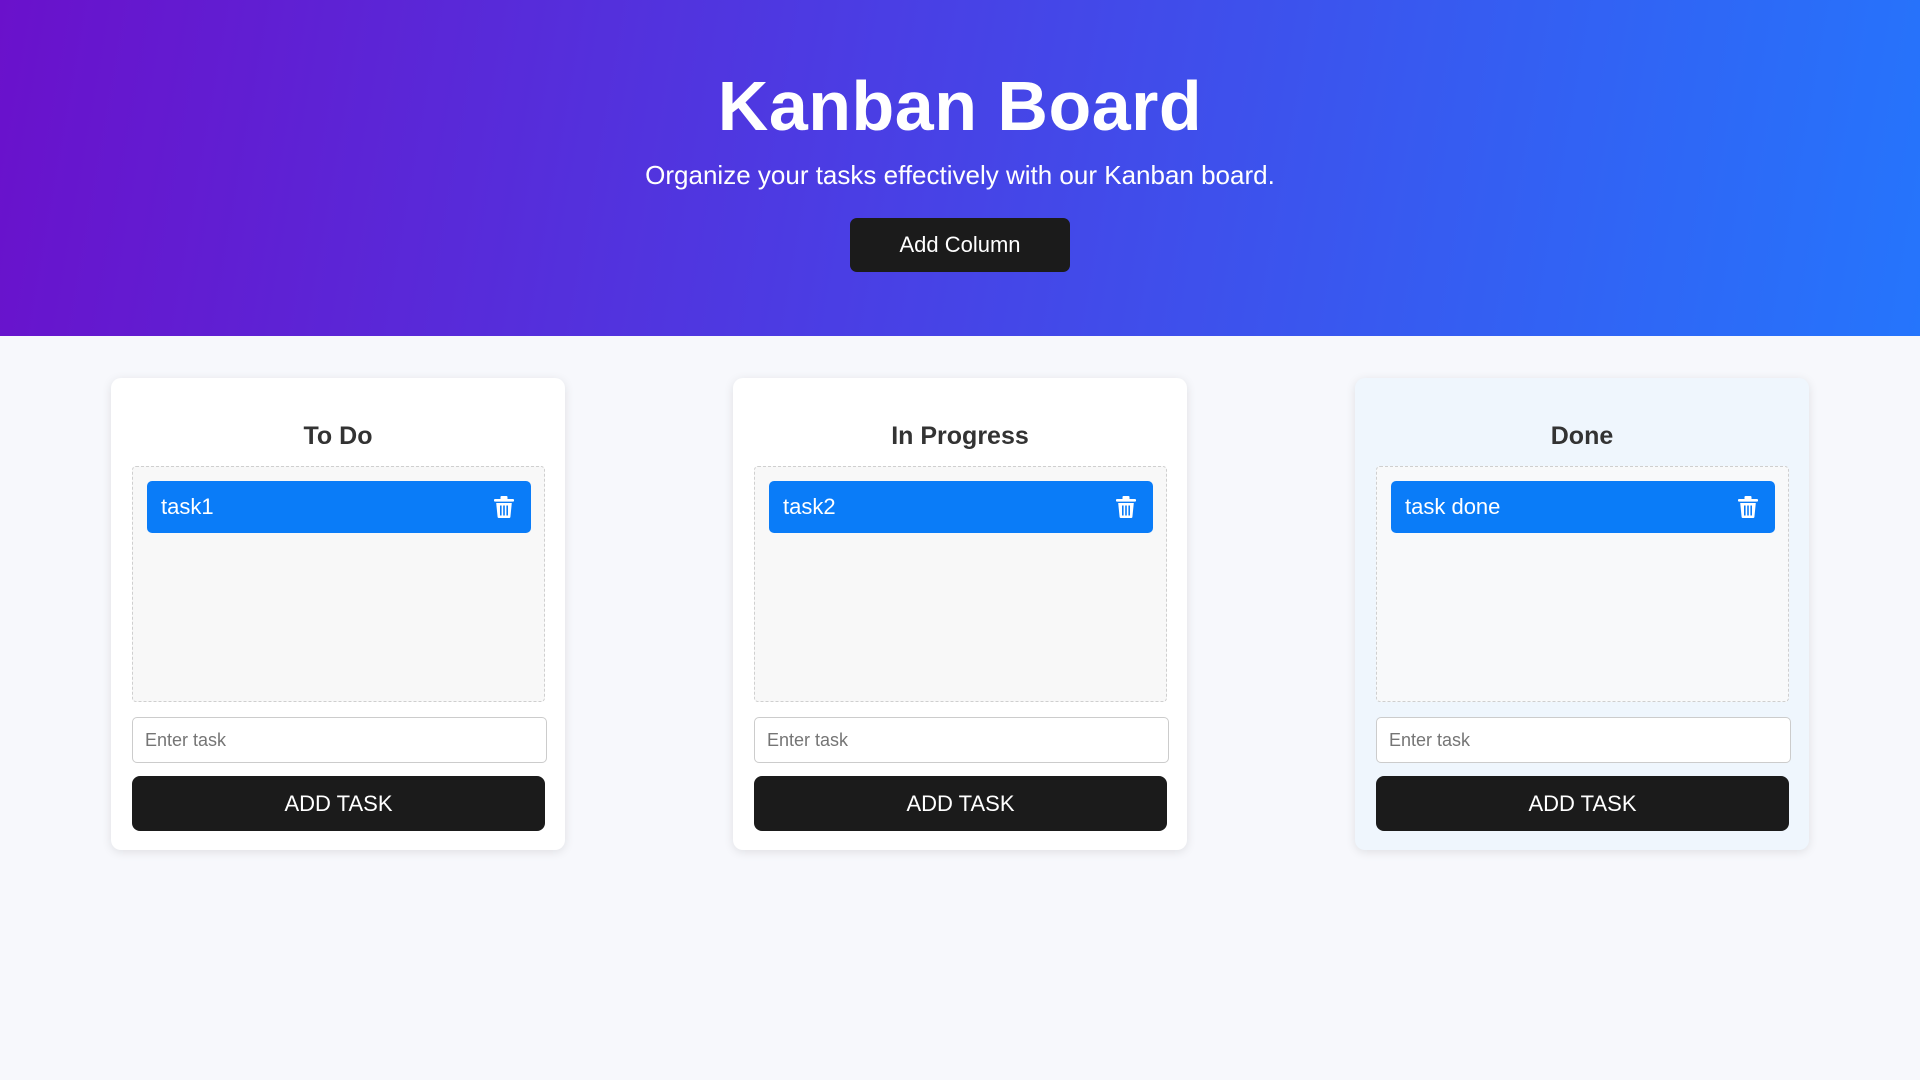  What do you see at coordinates (1583, 507) in the screenshot?
I see `task-card: task done` at bounding box center [1583, 507].